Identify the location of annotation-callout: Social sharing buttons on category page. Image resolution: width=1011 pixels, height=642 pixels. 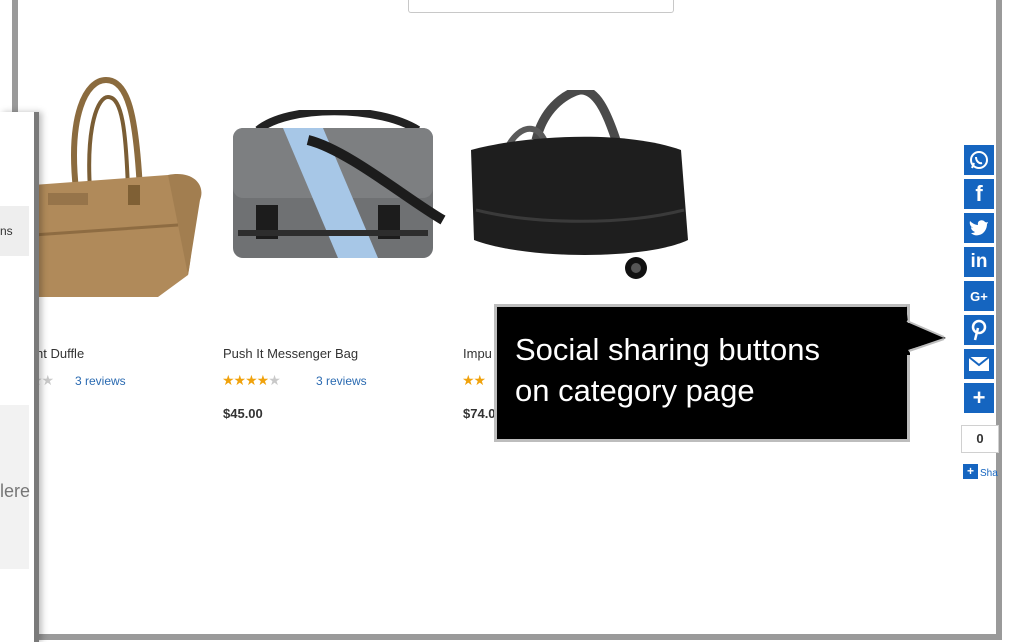
(702, 373).